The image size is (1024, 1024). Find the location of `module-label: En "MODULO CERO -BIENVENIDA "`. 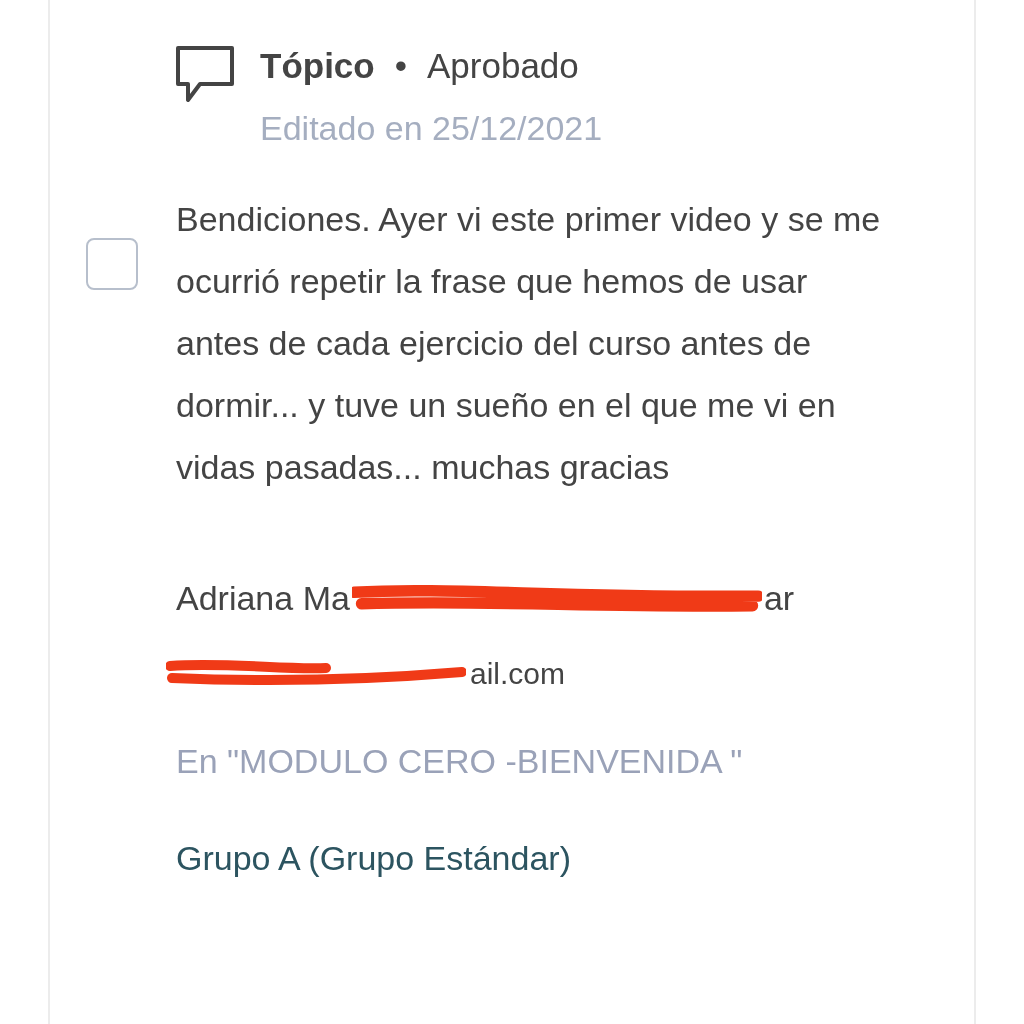

module-label: En "MODULO CERO -BIENVENIDA " is located at coordinates (460, 761).